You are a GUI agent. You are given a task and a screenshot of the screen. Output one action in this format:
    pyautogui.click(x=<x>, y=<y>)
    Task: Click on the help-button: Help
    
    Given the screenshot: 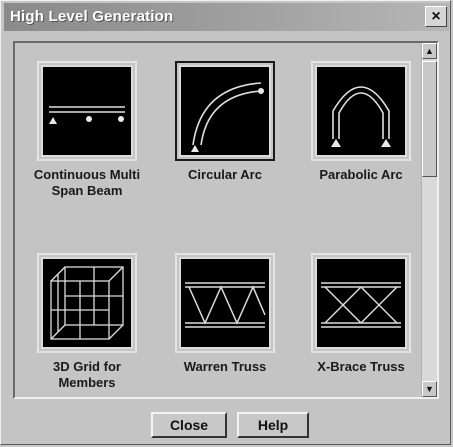 What is the action you would take?
    pyautogui.click(x=273, y=425)
    